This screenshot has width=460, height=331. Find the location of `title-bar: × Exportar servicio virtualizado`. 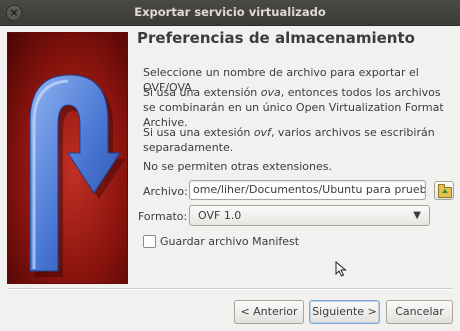

title-bar: × Exportar servicio virtualizado is located at coordinates (230, 13).